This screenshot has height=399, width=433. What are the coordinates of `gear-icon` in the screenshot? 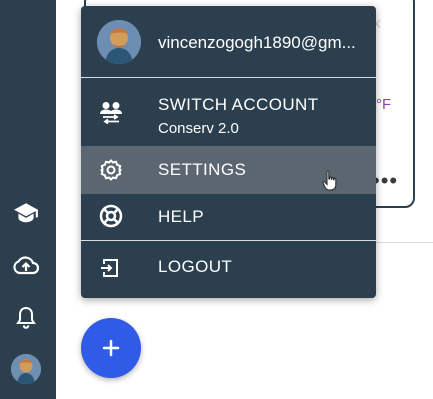 It's located at (111, 170).